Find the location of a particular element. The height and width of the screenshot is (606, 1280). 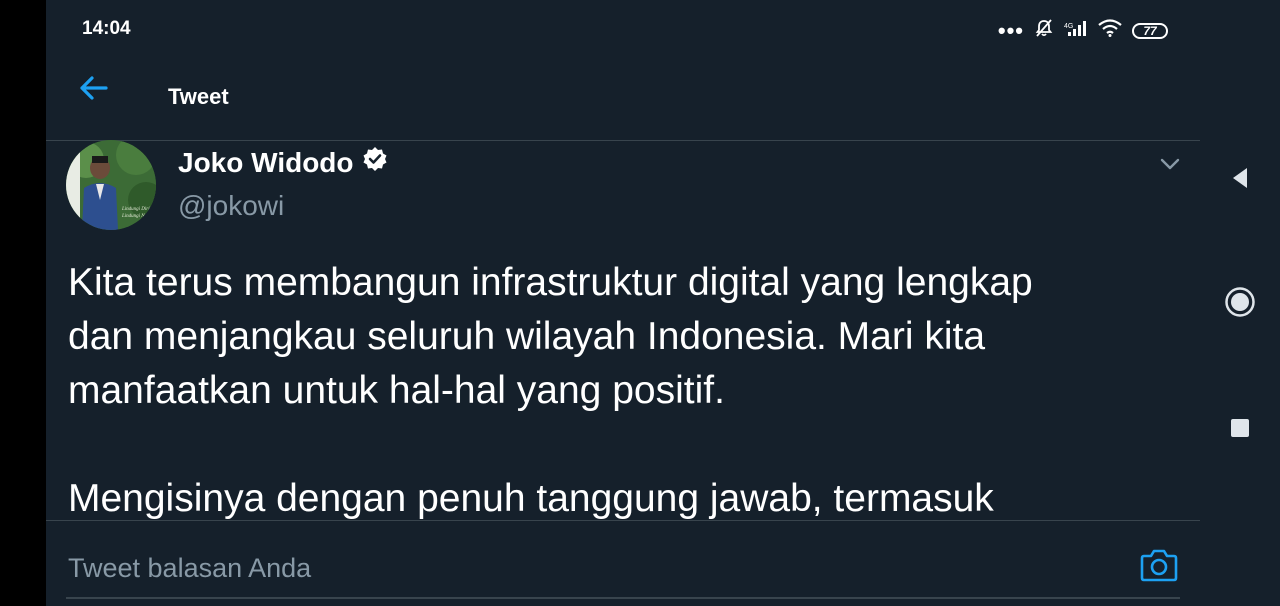

author-name-text: Joko Widodo is located at coordinates (266, 162).